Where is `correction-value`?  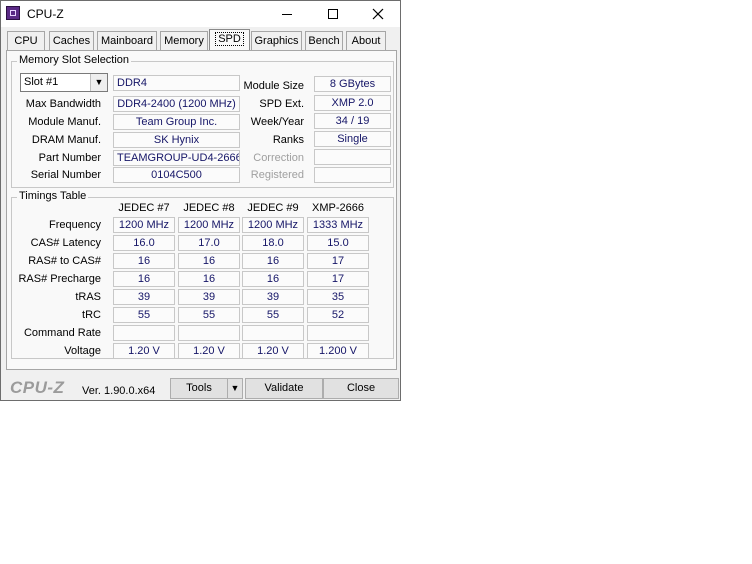 correction-value is located at coordinates (352, 157).